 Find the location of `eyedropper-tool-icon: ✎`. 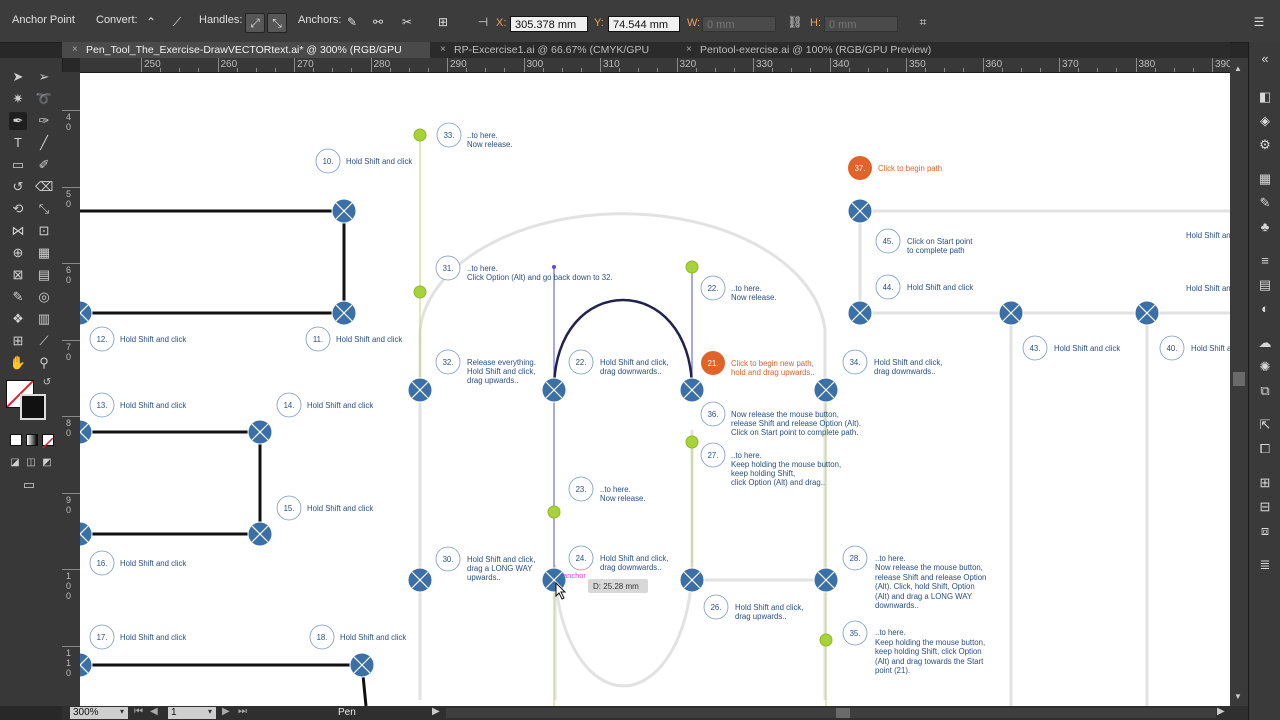

eyedropper-tool-icon: ✎ is located at coordinates (18, 297).